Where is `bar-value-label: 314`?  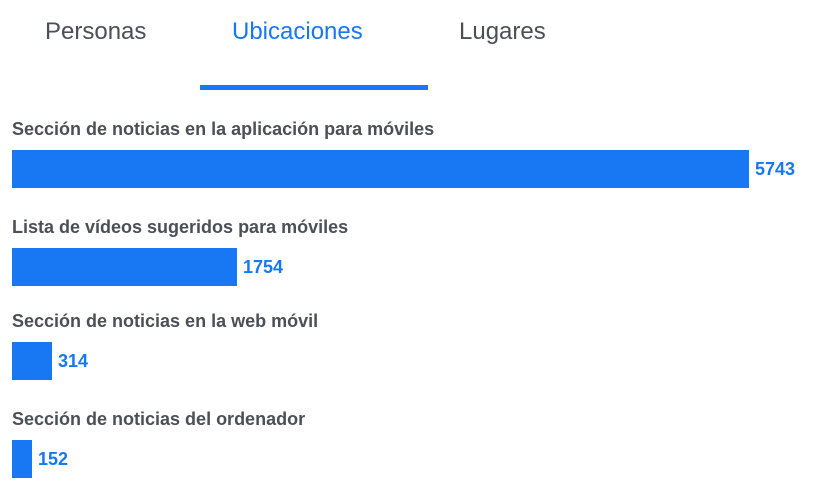
bar-value-label: 314 is located at coordinates (73, 361).